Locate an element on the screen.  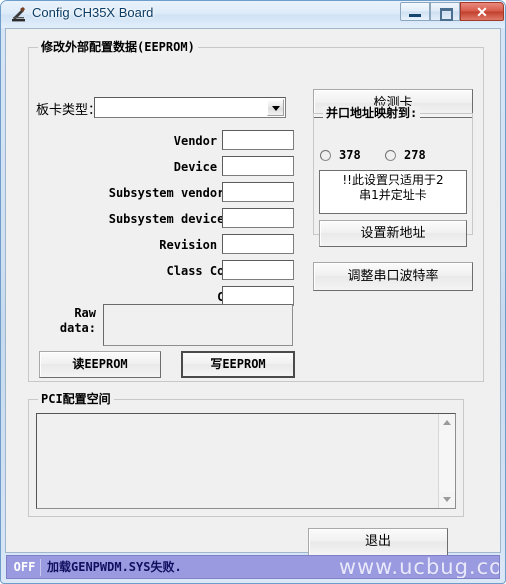
write-eeprom-label: 写EEPROM is located at coordinates (238, 364).